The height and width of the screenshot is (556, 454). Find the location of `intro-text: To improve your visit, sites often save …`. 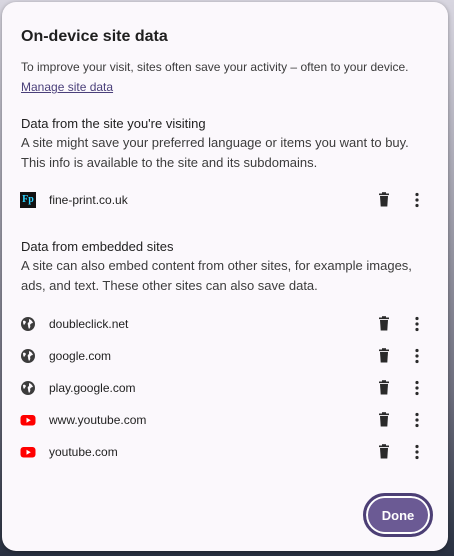

intro-text: To improve your visit, sites often save … is located at coordinates (215, 67).